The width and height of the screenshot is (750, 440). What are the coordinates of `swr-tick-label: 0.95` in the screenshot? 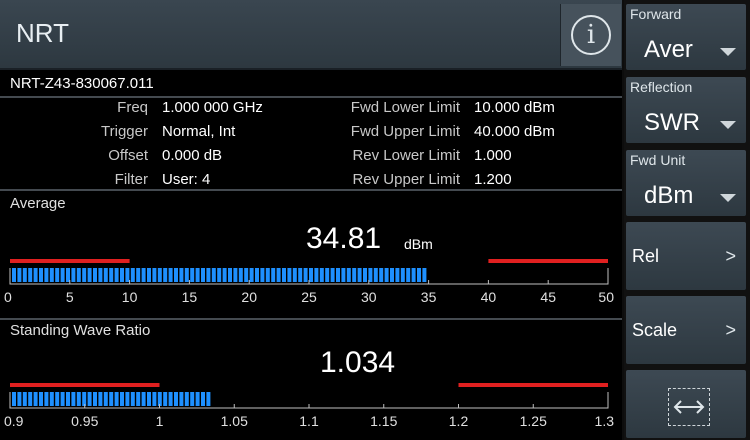 It's located at (84, 421).